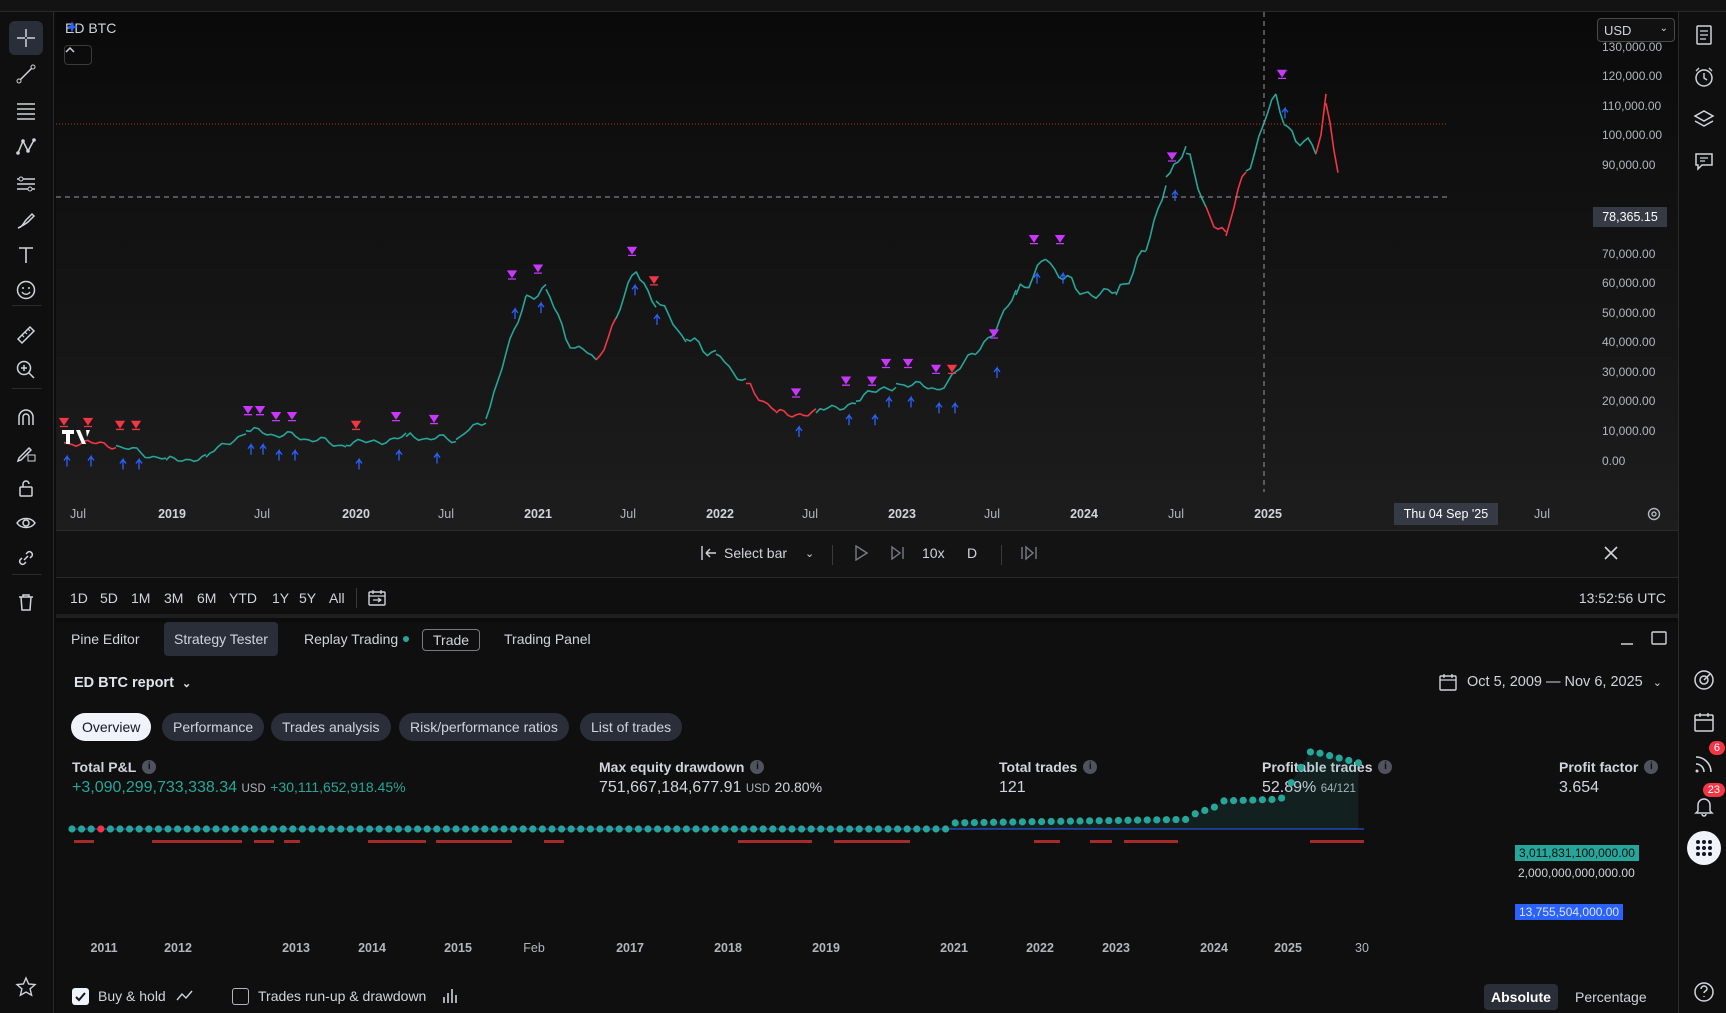 The height and width of the screenshot is (1013, 1726). Describe the element at coordinates (954, 948) in the screenshot. I see `equity-time-label: 2021` at that location.